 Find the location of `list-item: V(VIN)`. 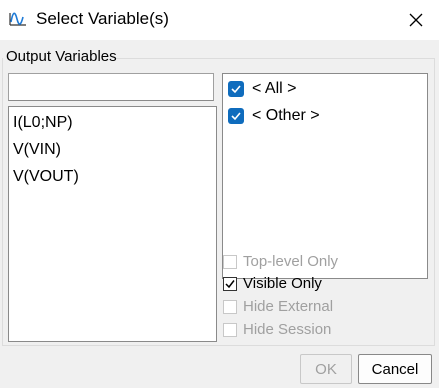

list-item: V(VIN) is located at coordinates (37, 150).